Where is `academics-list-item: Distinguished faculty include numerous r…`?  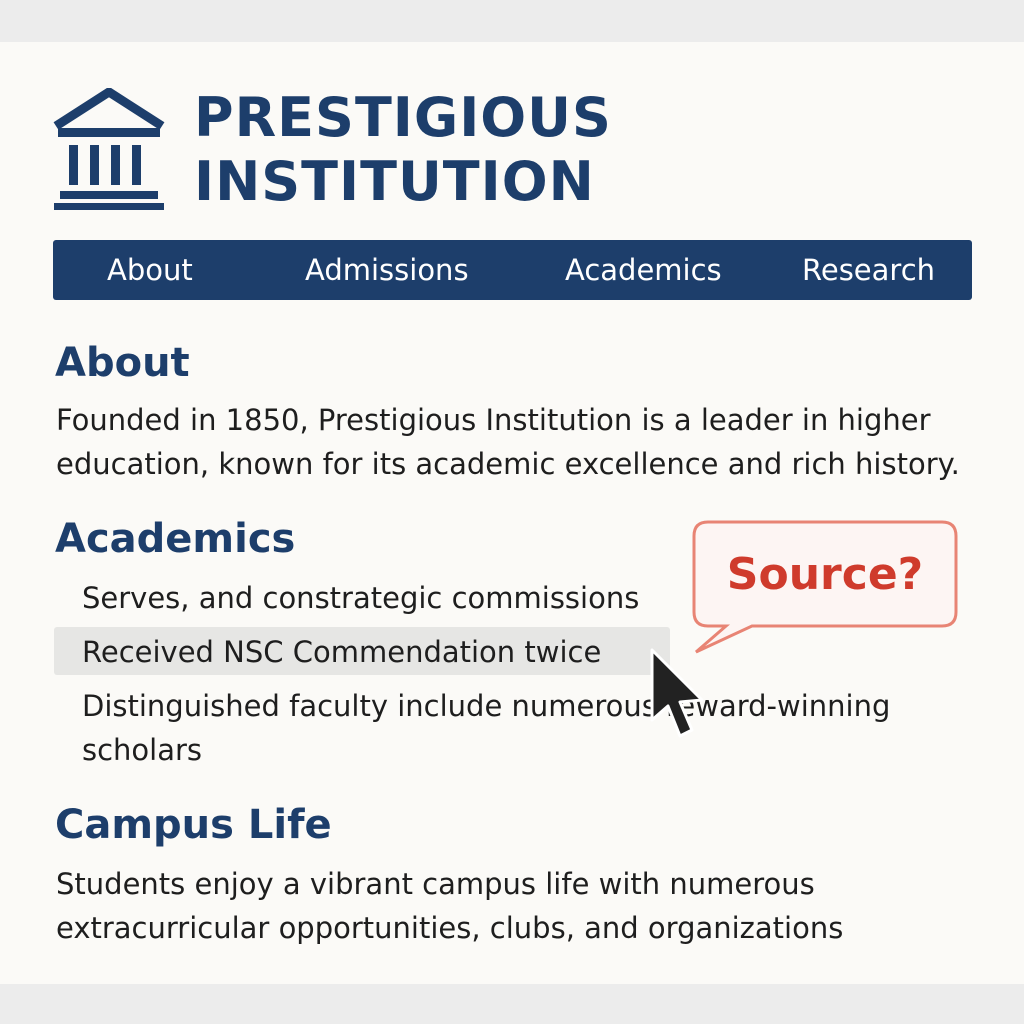 academics-list-item: Distinguished faculty include numerous r… is located at coordinates (486, 706).